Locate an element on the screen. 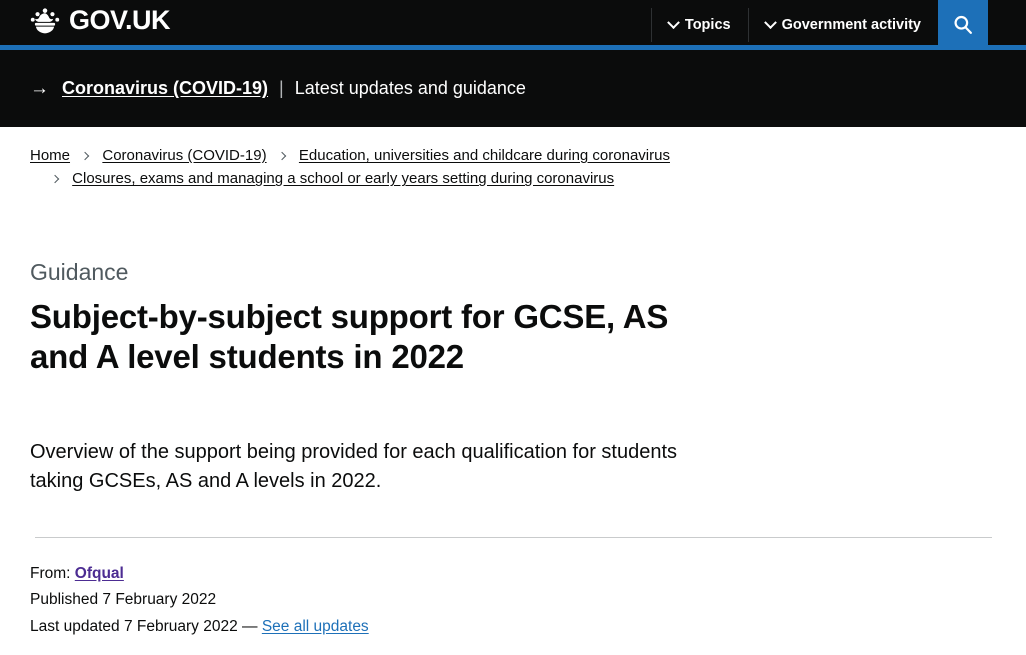 This screenshot has width=1026, height=655. see-all-updates-link: See all updates is located at coordinates (315, 626).